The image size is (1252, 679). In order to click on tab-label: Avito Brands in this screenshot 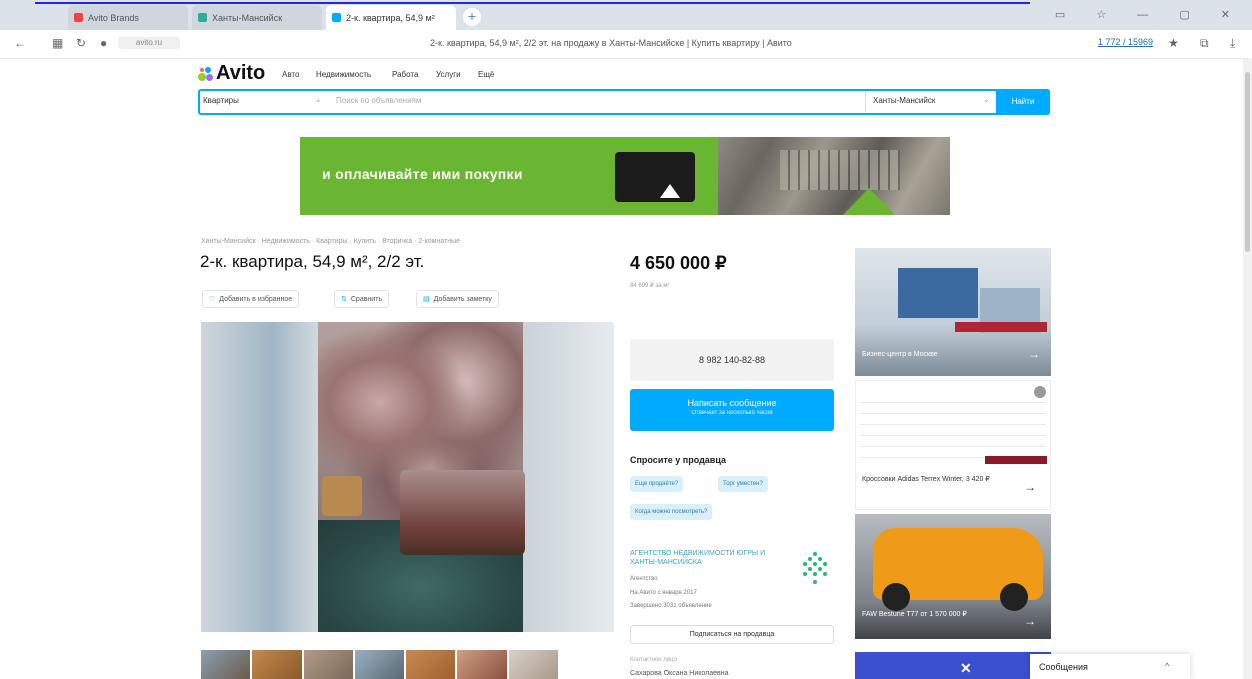, I will do `click(113, 17)`.